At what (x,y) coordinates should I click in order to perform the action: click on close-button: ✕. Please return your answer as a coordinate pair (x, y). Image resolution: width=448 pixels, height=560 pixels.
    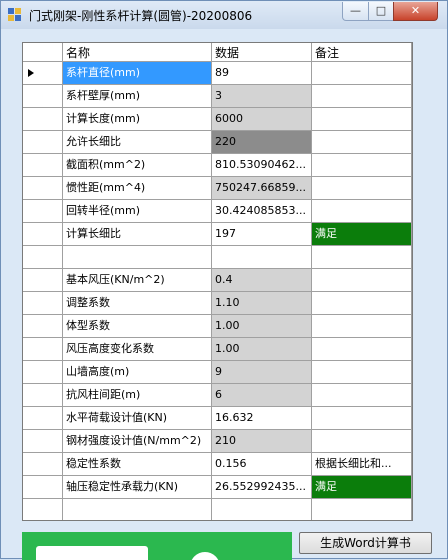
    Looking at the image, I should click on (415, 11).